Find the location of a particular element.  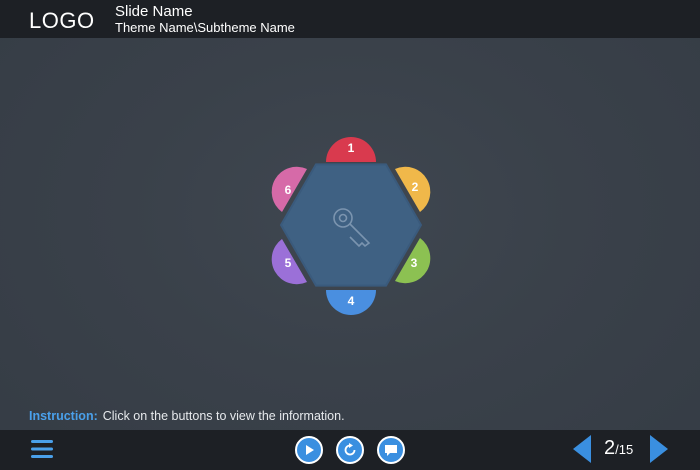

petal-1-label: 1 is located at coordinates (351, 148).